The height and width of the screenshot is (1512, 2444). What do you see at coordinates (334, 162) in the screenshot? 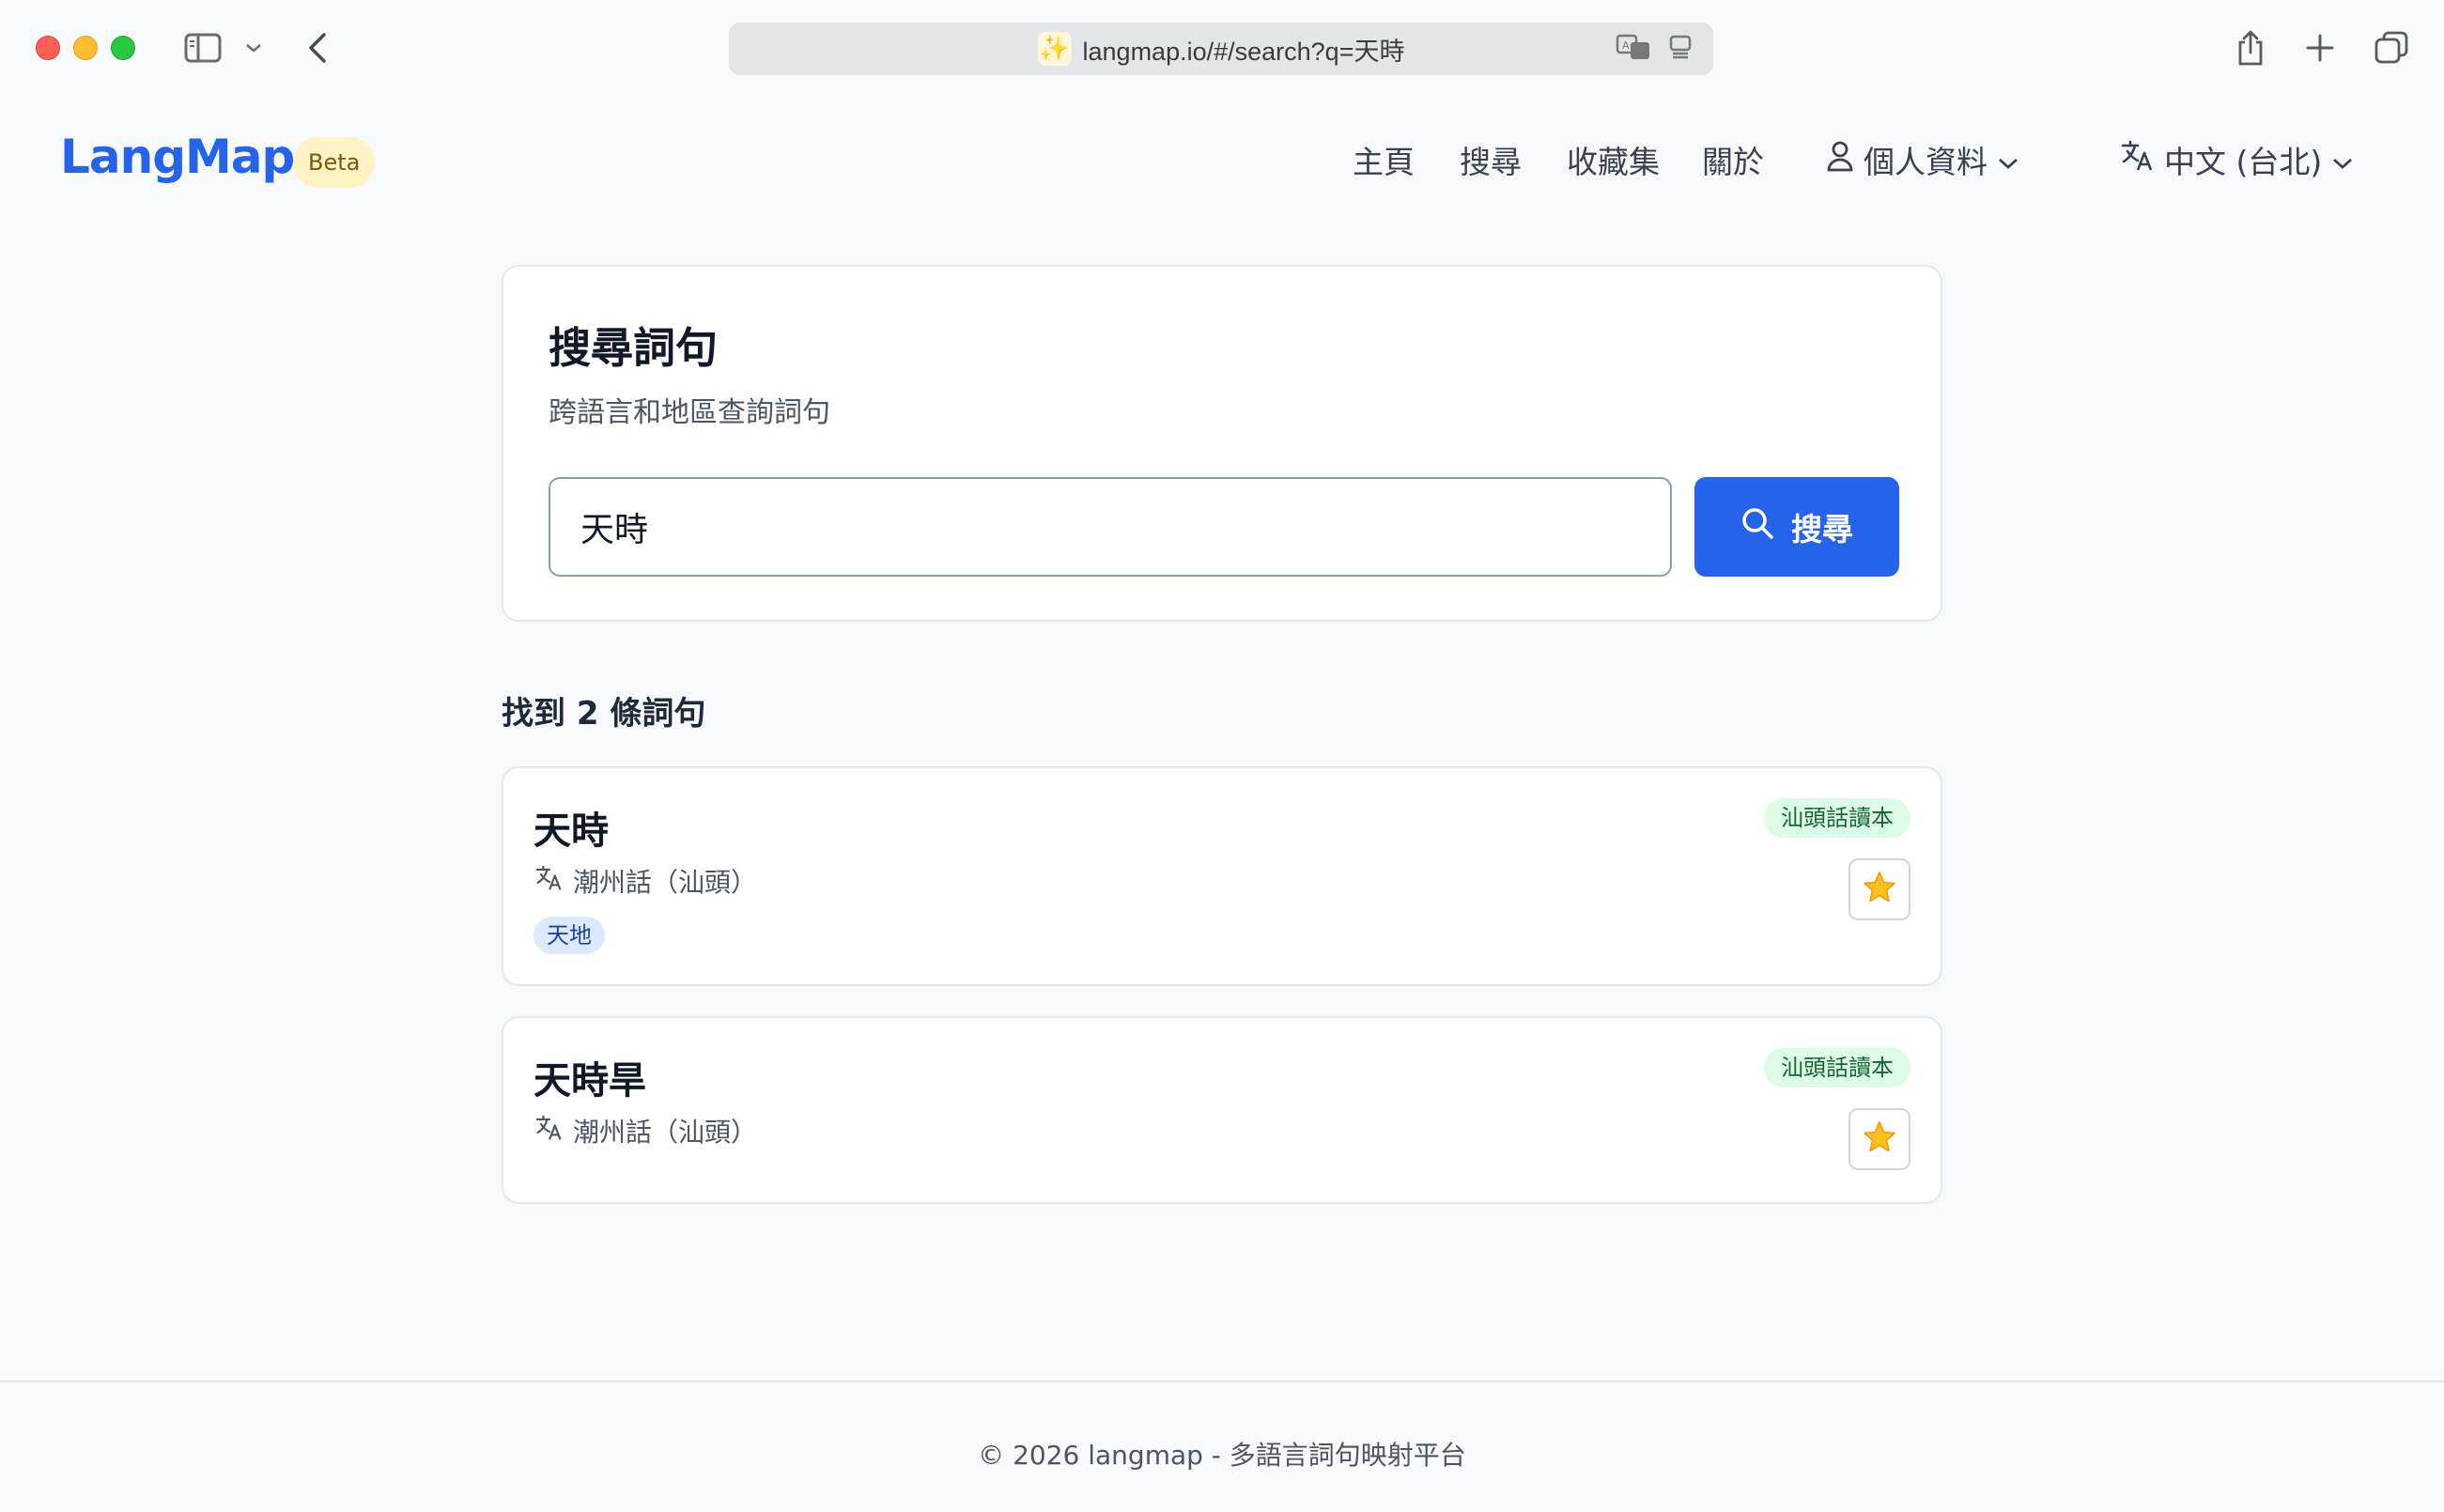
I see `beta-badge: Beta` at bounding box center [334, 162].